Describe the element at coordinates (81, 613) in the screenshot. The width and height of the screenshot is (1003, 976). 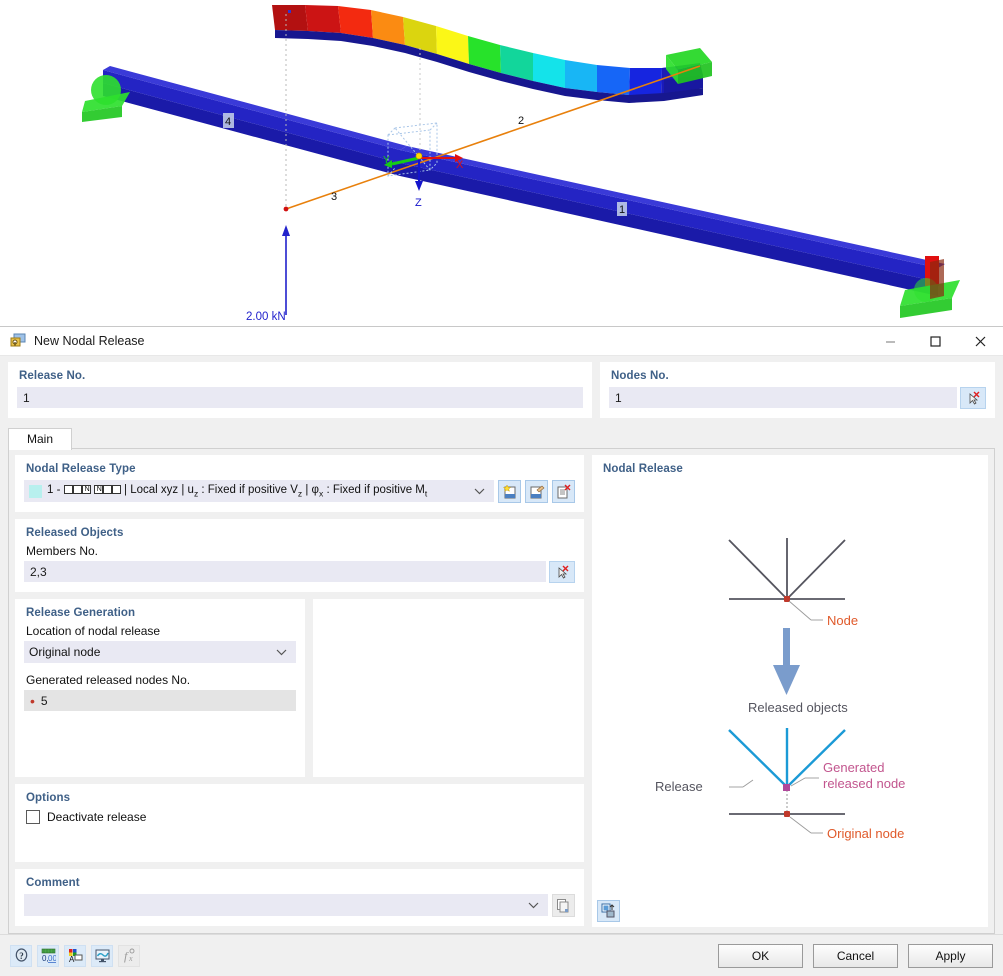
I see `release-generation-title: Release Generation` at that location.